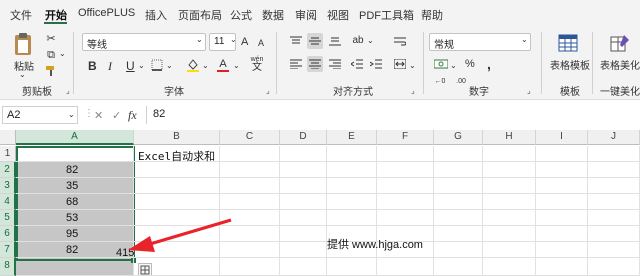 The image size is (640, 276). Describe the element at coordinates (190, 232) in the screenshot. I see `arrow-shaft` at that location.